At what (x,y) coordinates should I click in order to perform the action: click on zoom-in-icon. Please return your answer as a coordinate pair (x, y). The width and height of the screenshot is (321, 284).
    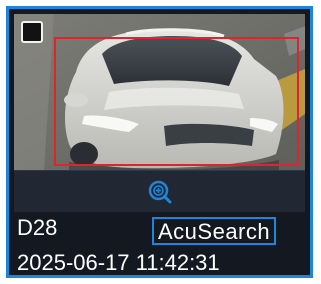
    Looking at the image, I should click on (160, 192).